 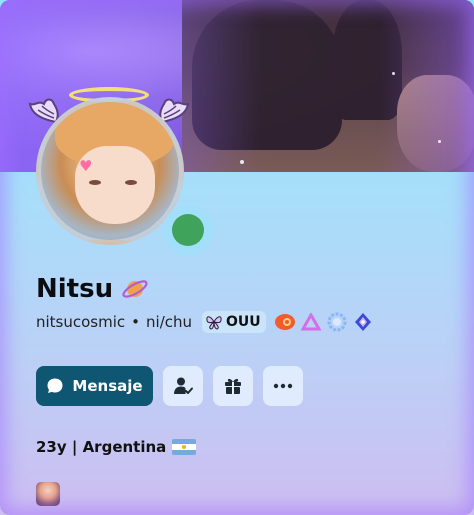 I want to click on butterfly-icon, so click(x=214, y=323).